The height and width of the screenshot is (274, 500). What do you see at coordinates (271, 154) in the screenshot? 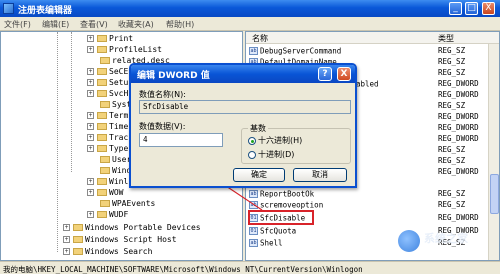
I see `decimal-radio: 十进制(D)` at bounding box center [271, 154].